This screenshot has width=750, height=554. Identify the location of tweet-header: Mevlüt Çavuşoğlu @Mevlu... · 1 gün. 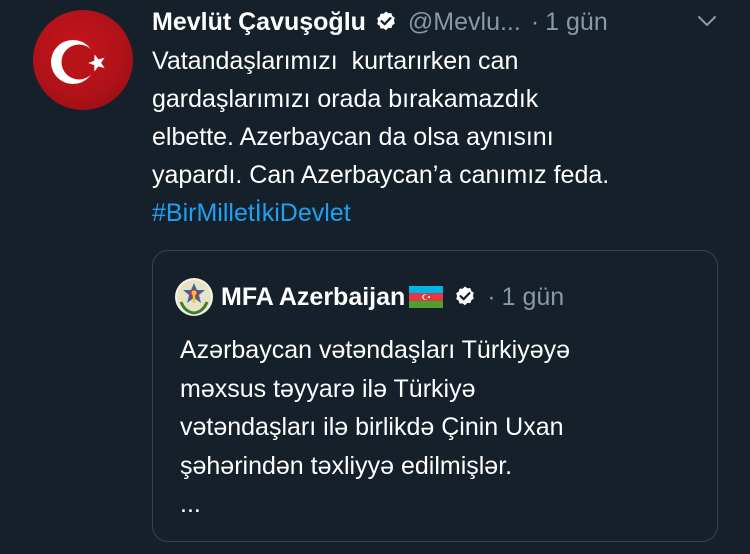
(439, 22).